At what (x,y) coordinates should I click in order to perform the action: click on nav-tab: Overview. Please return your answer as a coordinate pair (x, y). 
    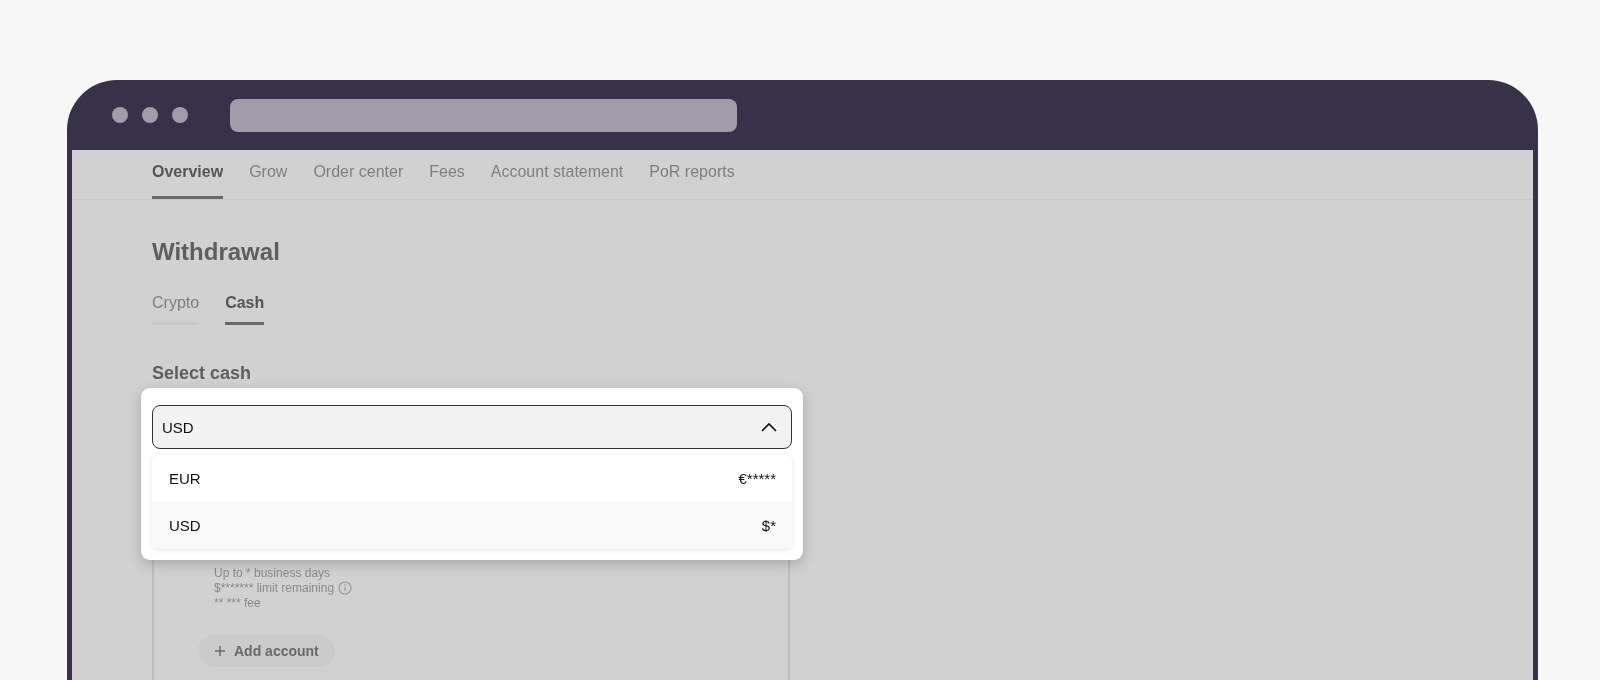
    Looking at the image, I should click on (188, 174).